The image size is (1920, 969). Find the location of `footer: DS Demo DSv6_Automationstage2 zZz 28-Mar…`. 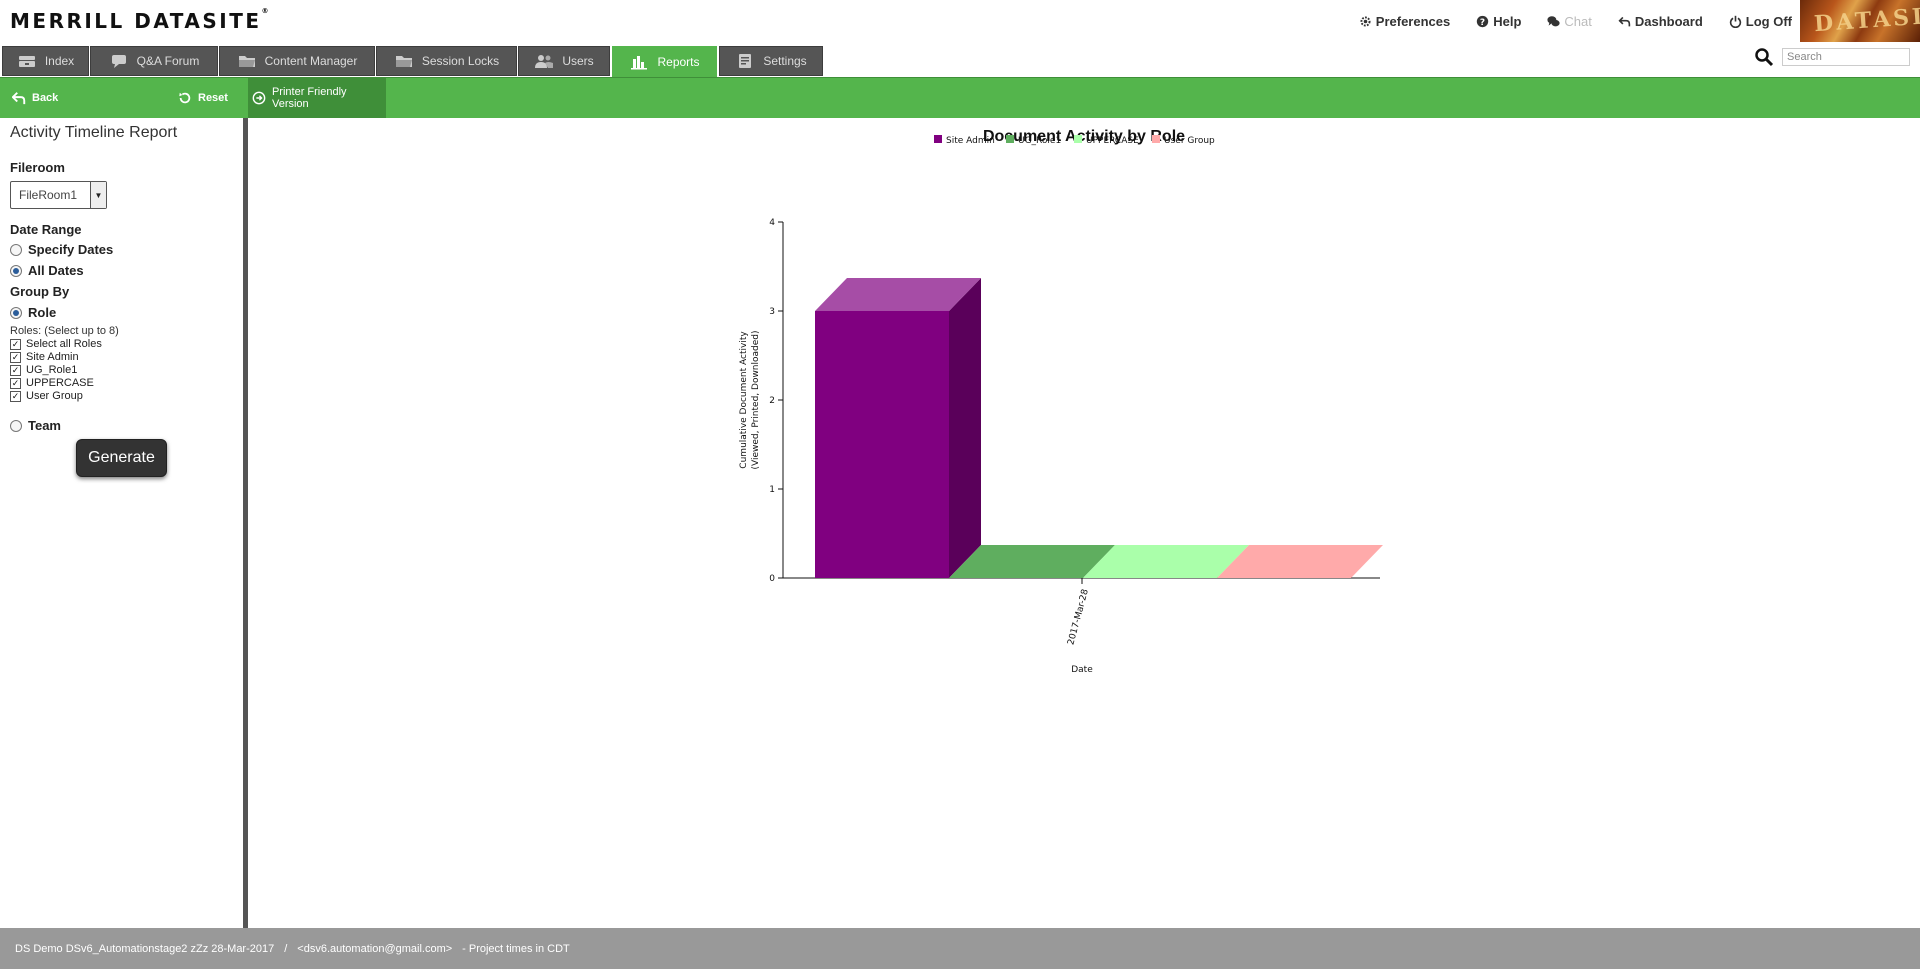

footer: DS Demo DSv6_Automationstage2 zZz 28-Mar… is located at coordinates (960, 948).